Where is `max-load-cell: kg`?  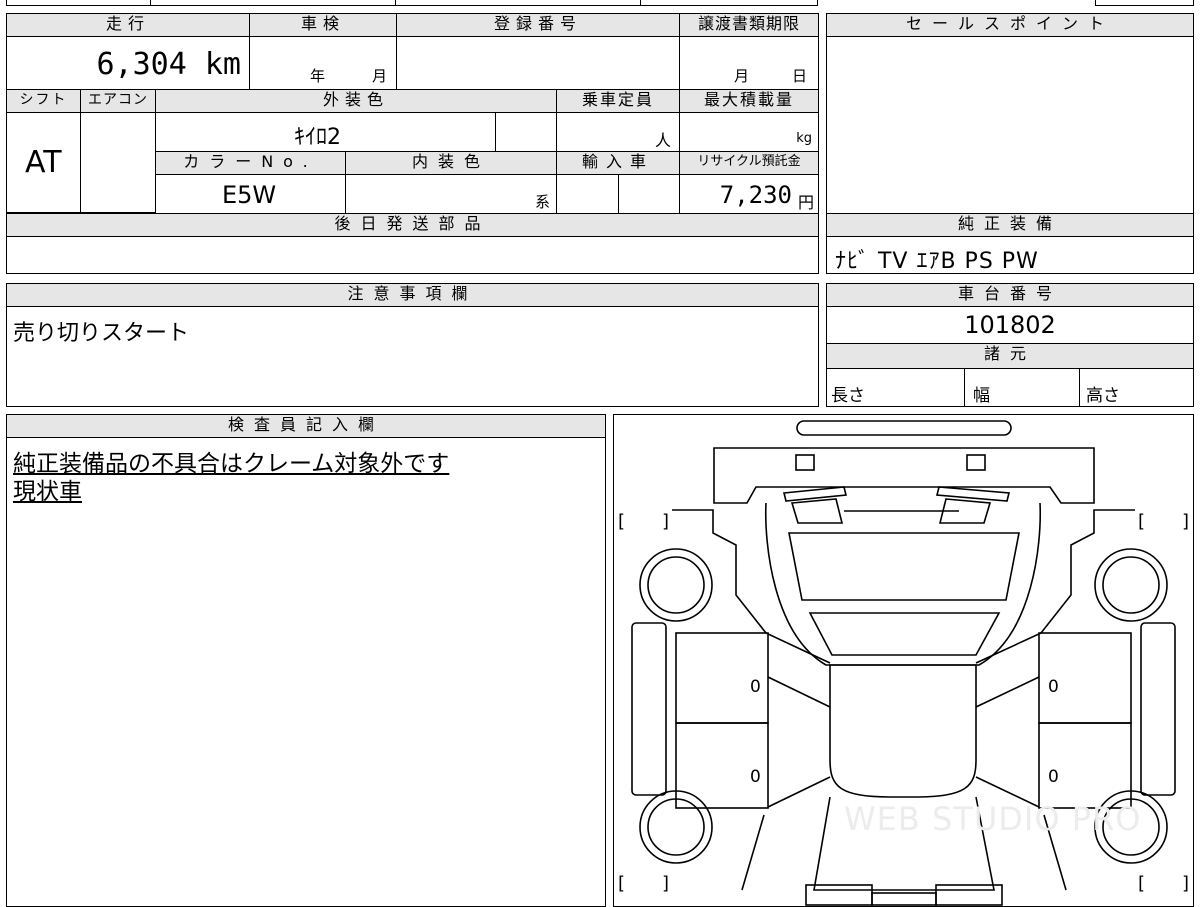
max-load-cell: kg is located at coordinates (749, 132).